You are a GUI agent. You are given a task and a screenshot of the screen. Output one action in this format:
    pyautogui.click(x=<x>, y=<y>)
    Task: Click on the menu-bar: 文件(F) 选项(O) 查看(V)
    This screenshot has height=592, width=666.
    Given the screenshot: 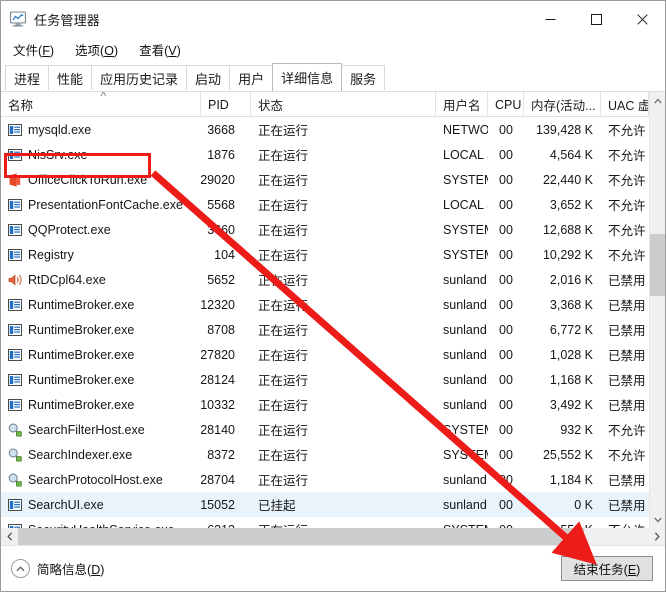 What is the action you would take?
    pyautogui.click(x=333, y=49)
    